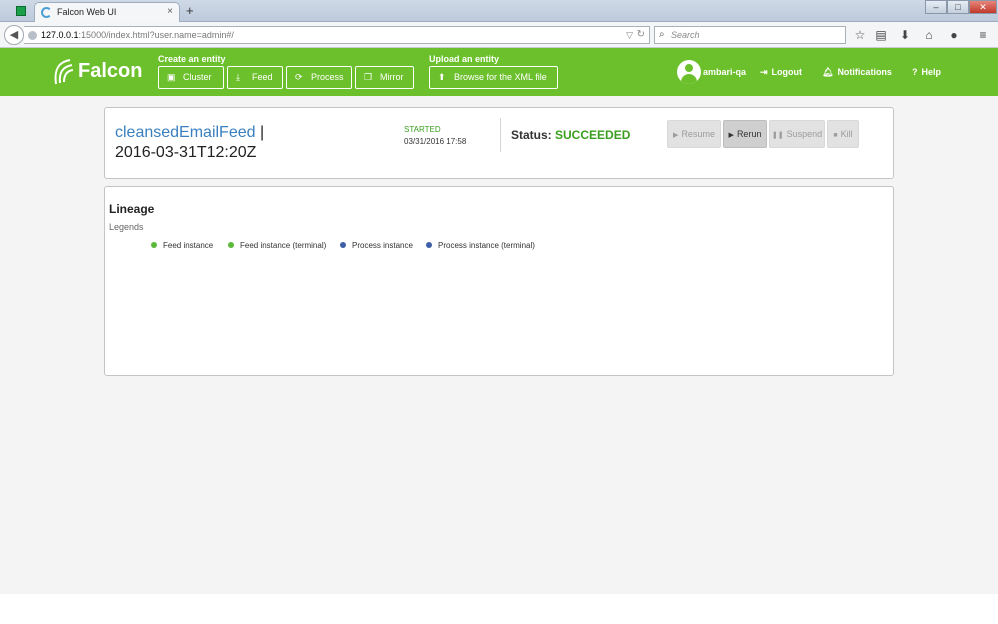 The image size is (998, 624). What do you see at coordinates (368, 77) in the screenshot?
I see `mirror-icon: ❐` at bounding box center [368, 77].